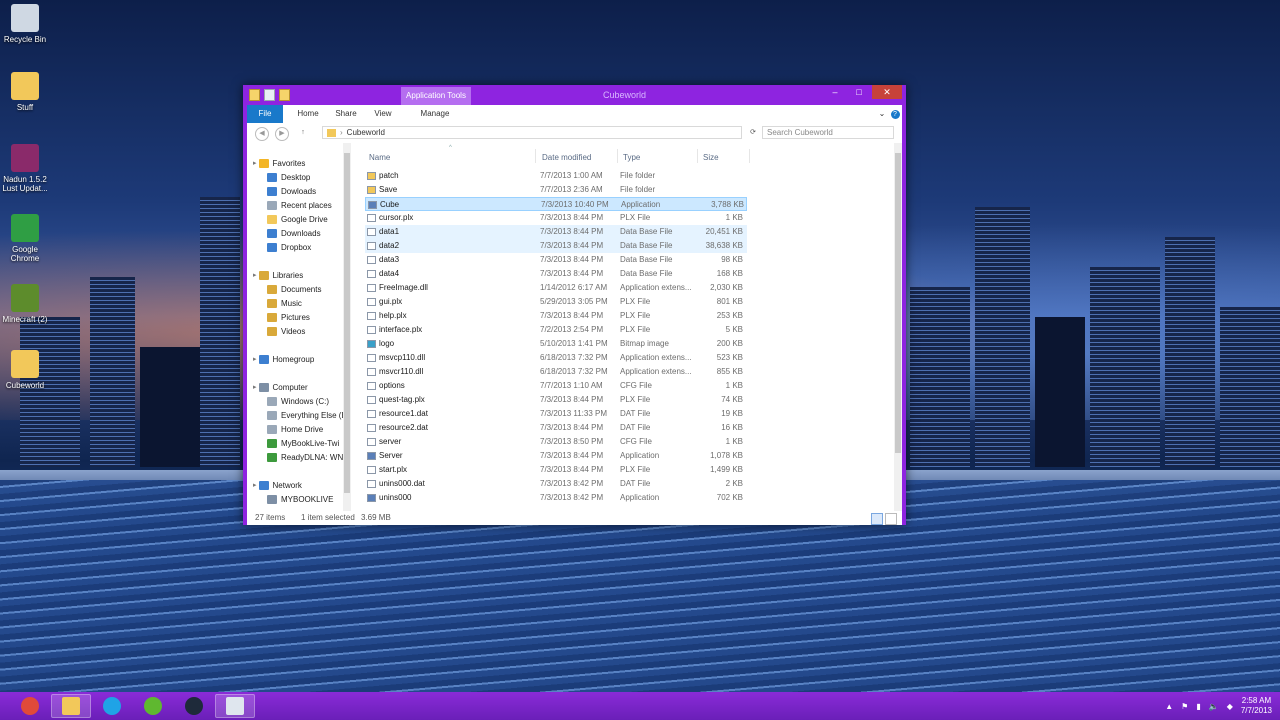 The width and height of the screenshot is (1280, 720). What do you see at coordinates (556, 386) in the screenshot?
I see `file-row: options 7/7/2013 1:10 AM CFG File 1 KB` at bounding box center [556, 386].